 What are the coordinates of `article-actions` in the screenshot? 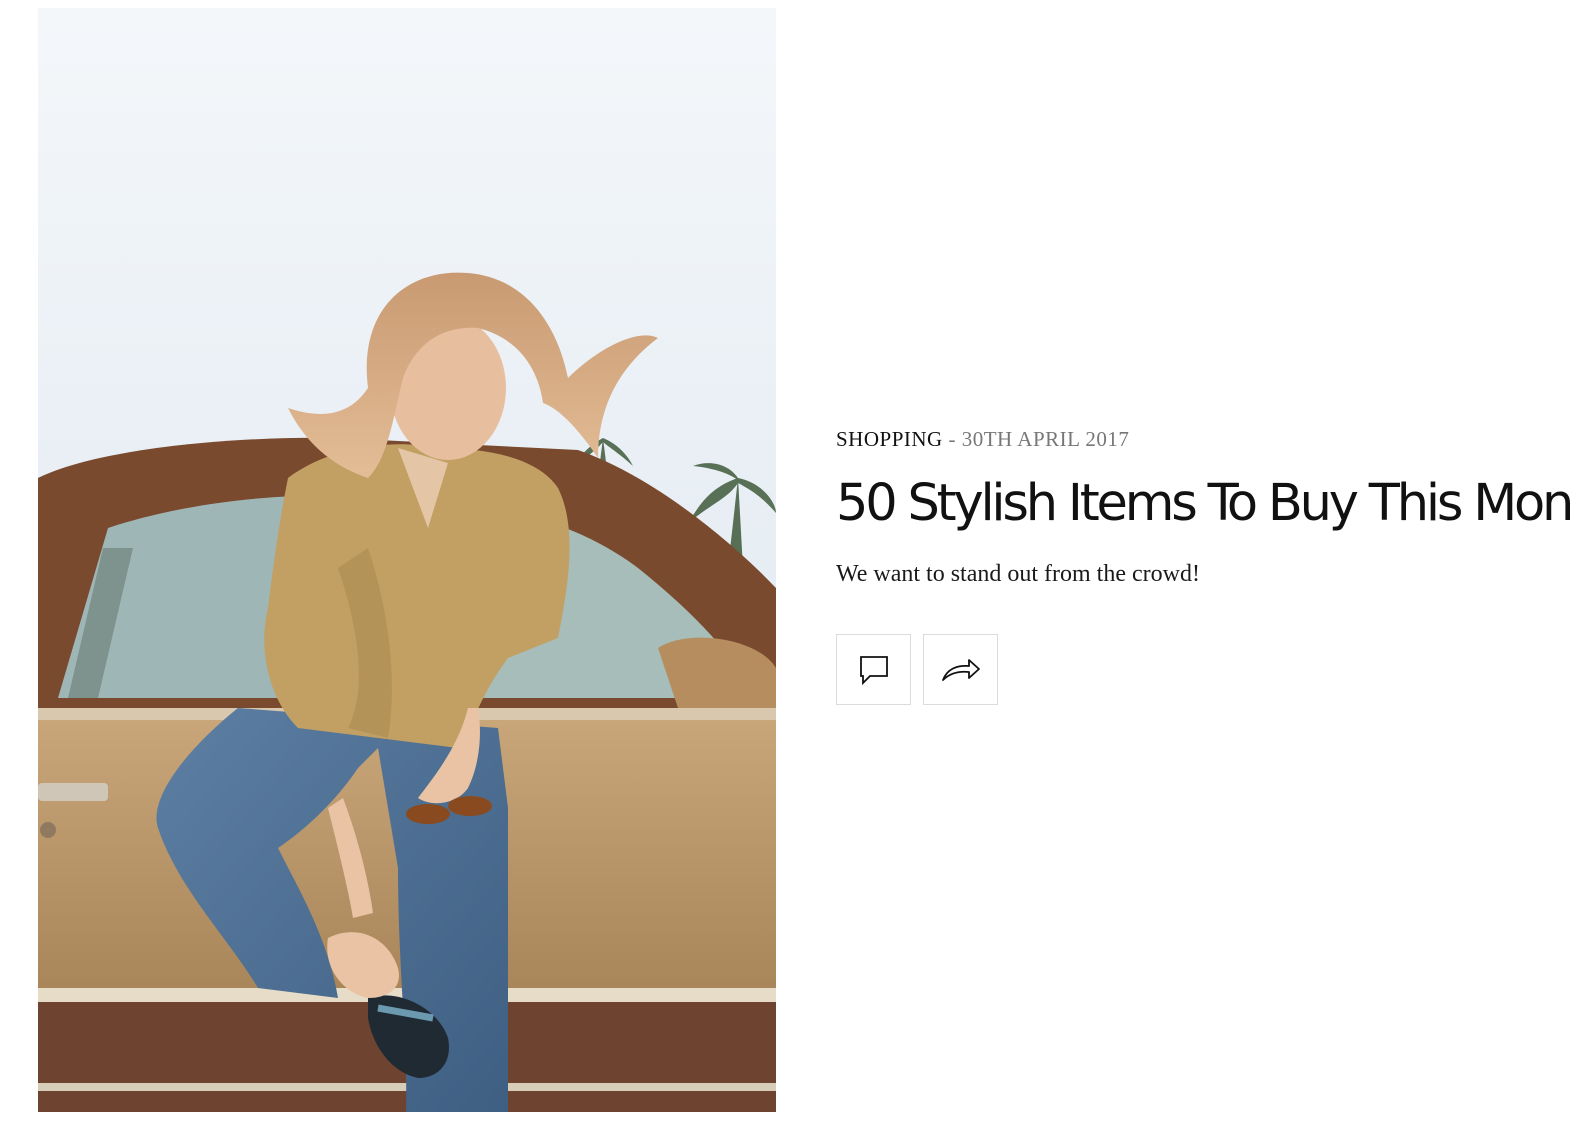 It's located at (1186, 669).